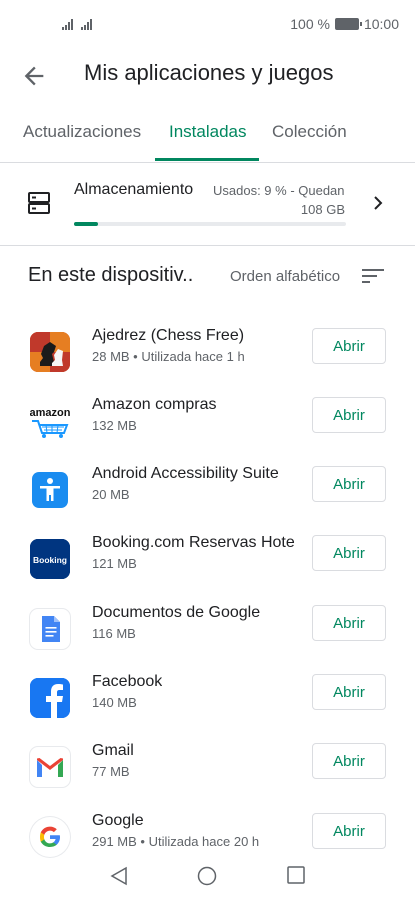 This screenshot has height=900, width=415. Describe the element at coordinates (296, 875) in the screenshot. I see `nav-recent-apps-icon` at that location.